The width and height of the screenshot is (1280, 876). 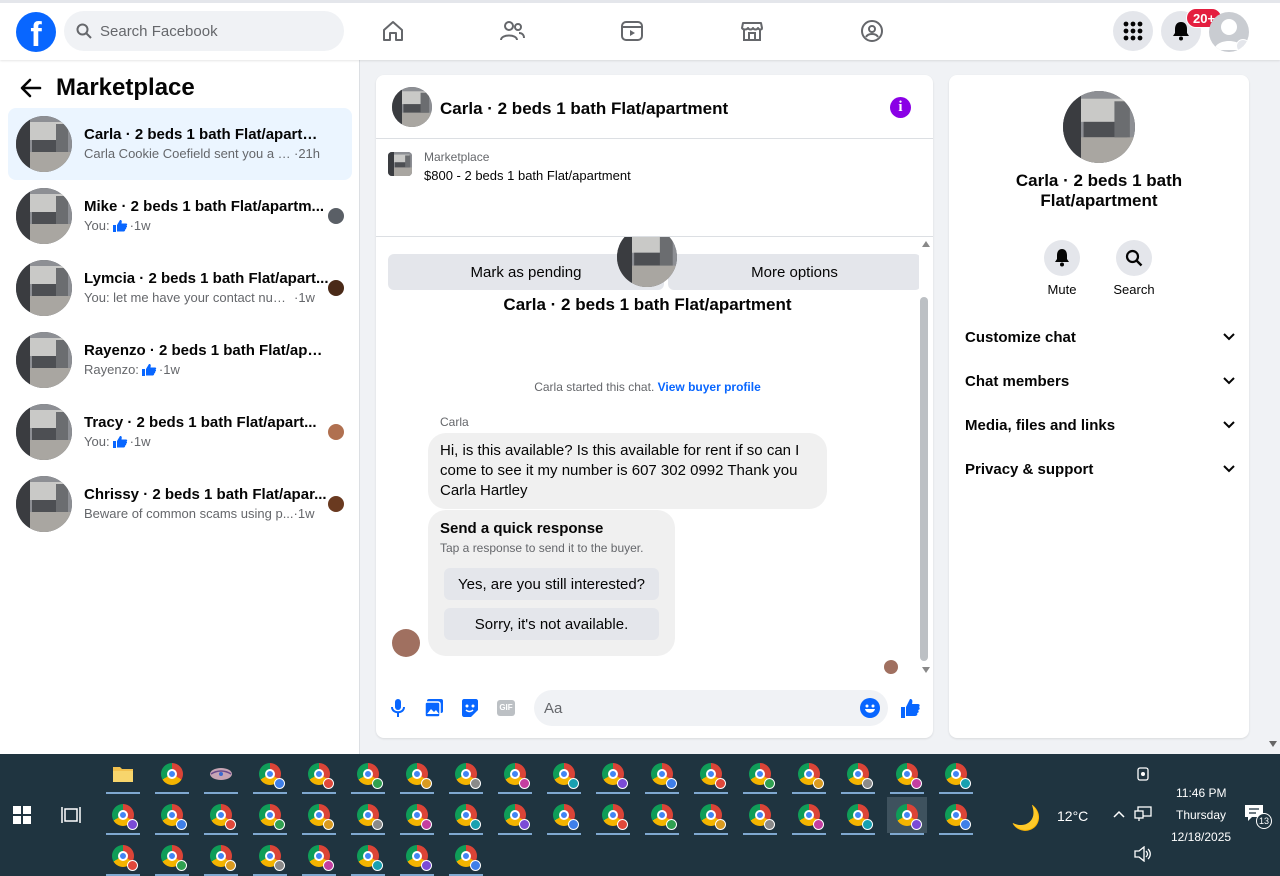 I want to click on home-icon, so click(x=393, y=31).